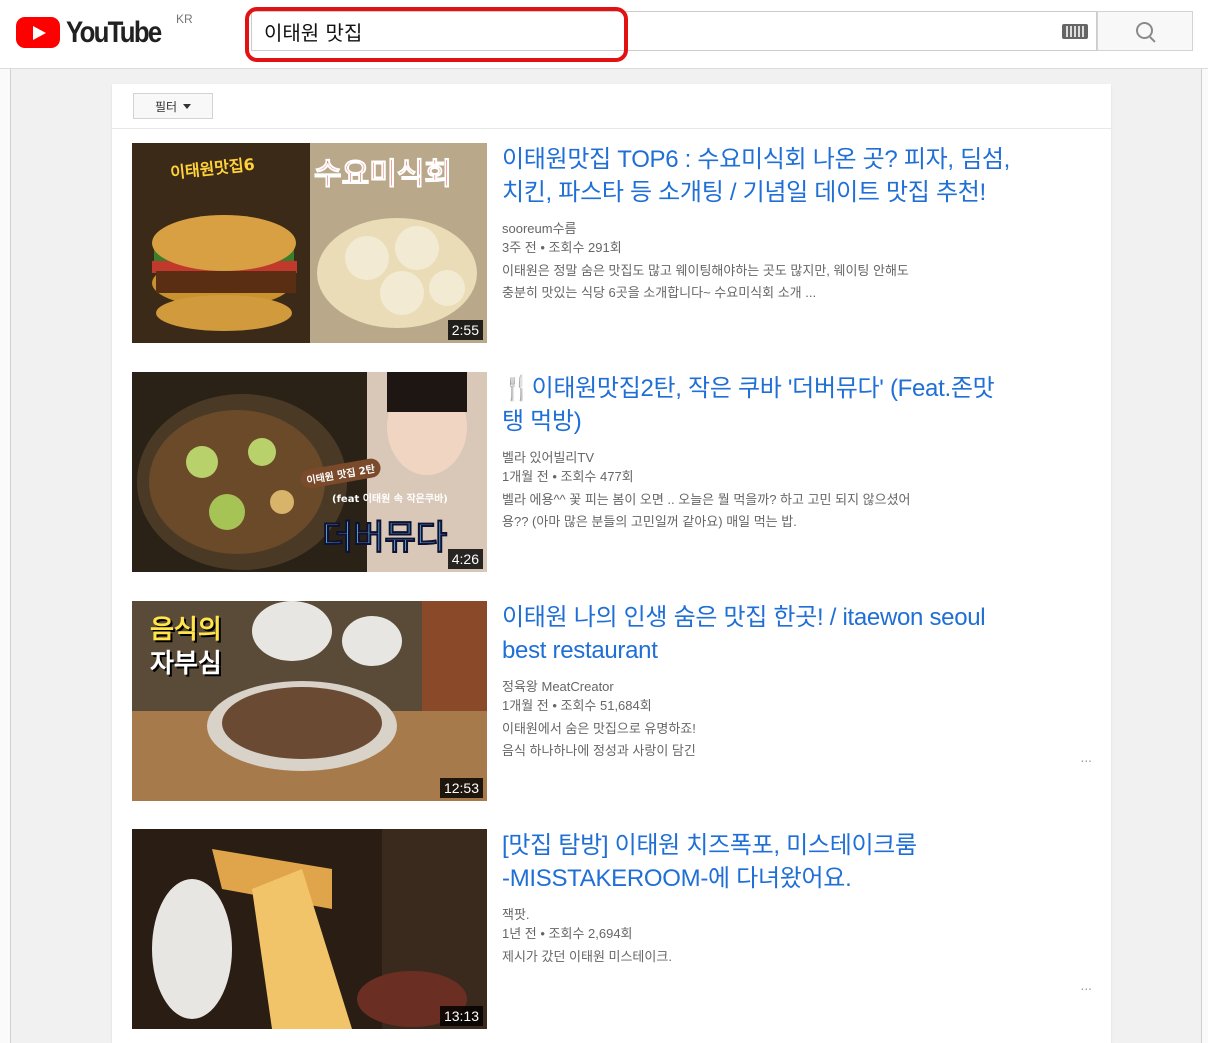  I want to click on thumbnail-text: 더버뮤다, so click(384, 538).